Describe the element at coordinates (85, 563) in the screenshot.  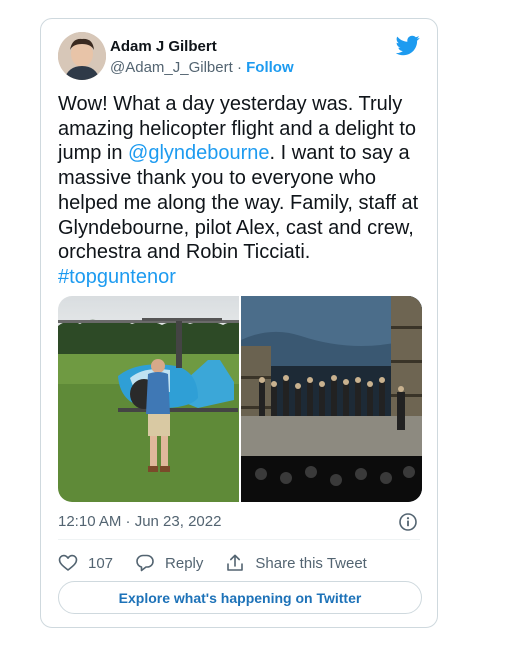
I see `like-button: 107` at that location.